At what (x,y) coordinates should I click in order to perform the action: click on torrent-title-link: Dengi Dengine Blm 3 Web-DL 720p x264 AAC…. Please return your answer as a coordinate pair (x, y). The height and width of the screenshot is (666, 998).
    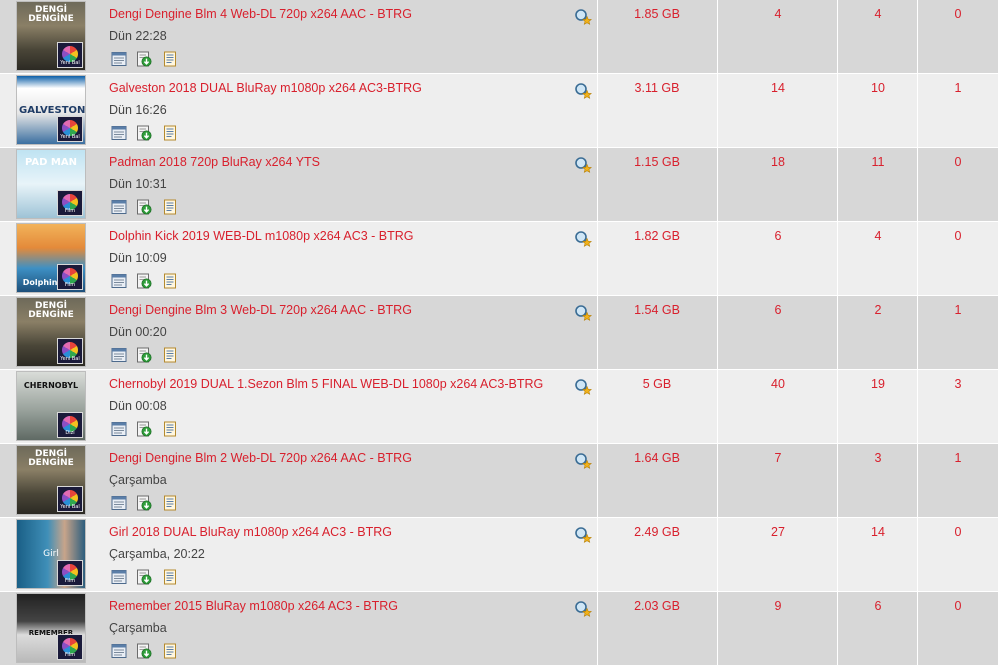
    Looking at the image, I should click on (339, 310).